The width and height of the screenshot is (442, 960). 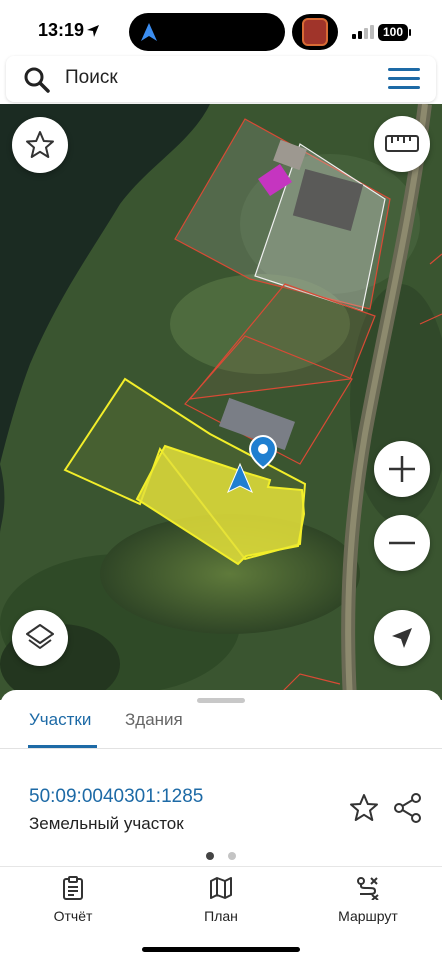 What do you see at coordinates (73, 888) in the screenshot?
I see `report-clipboard-icon` at bounding box center [73, 888].